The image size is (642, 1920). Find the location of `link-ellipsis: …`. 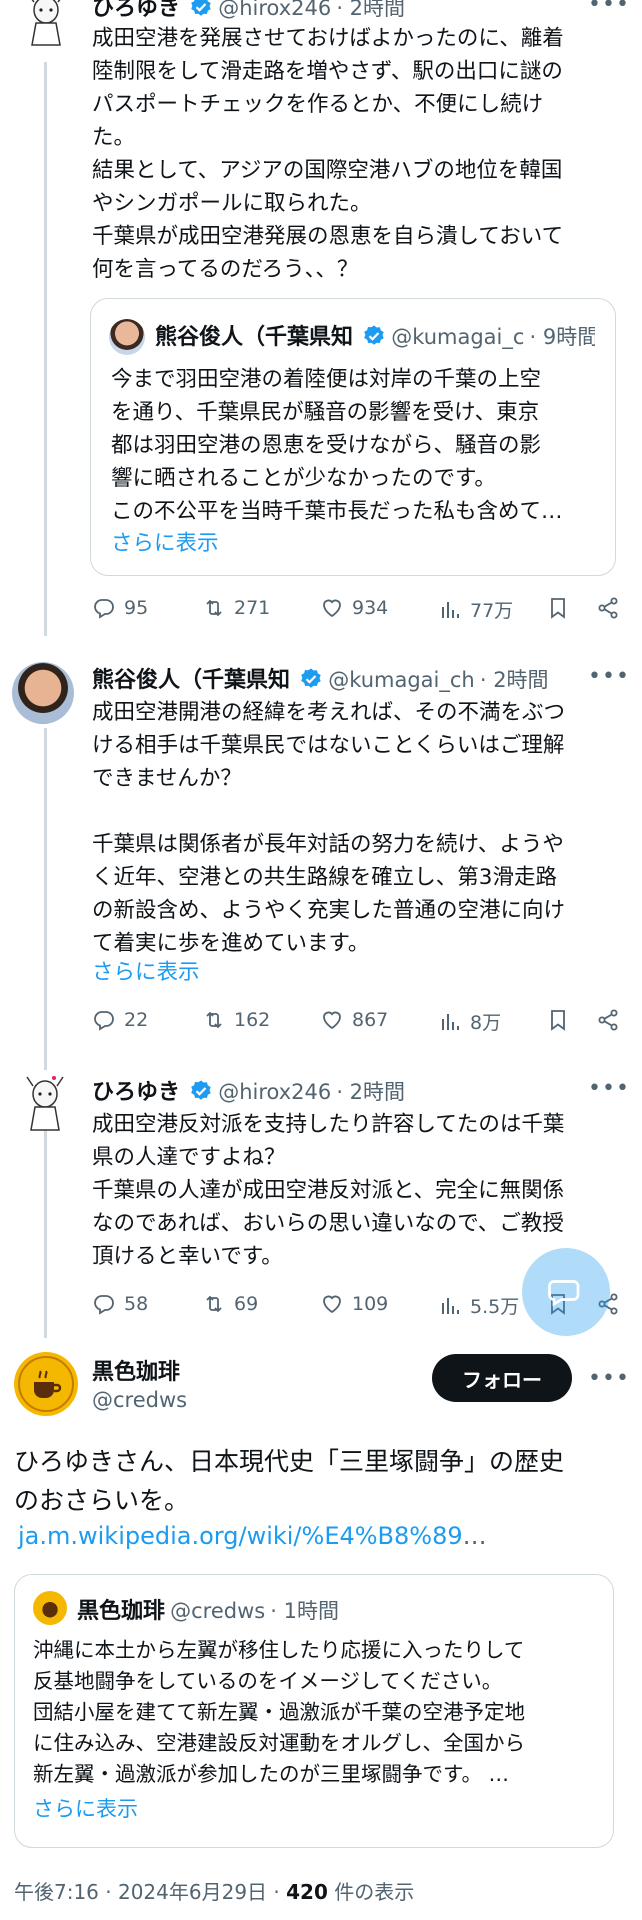

link-ellipsis: … is located at coordinates (474, 1536).